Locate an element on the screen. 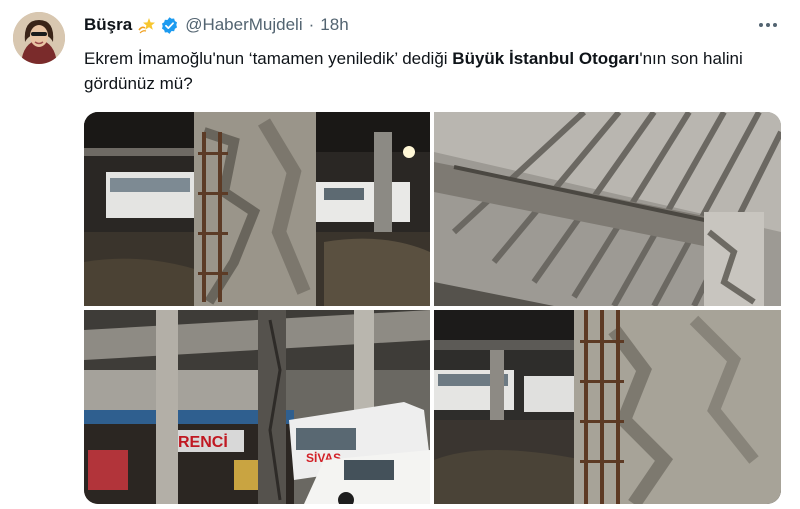 The height and width of the screenshot is (509, 800). tweet-header: Büşra @HaberMujdeli · 18h is located at coordinates (216, 25).